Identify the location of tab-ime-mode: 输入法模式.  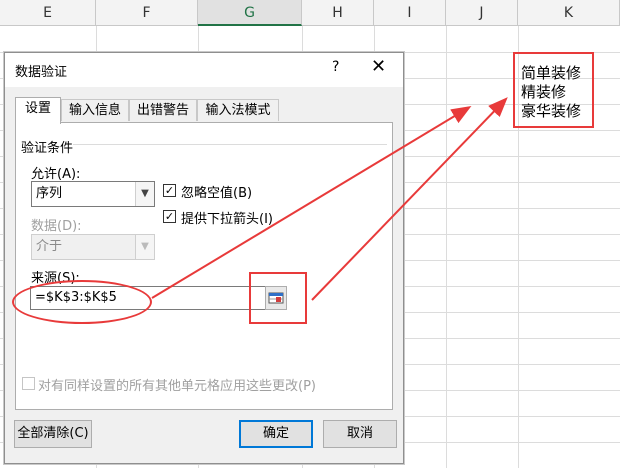
(238, 110).